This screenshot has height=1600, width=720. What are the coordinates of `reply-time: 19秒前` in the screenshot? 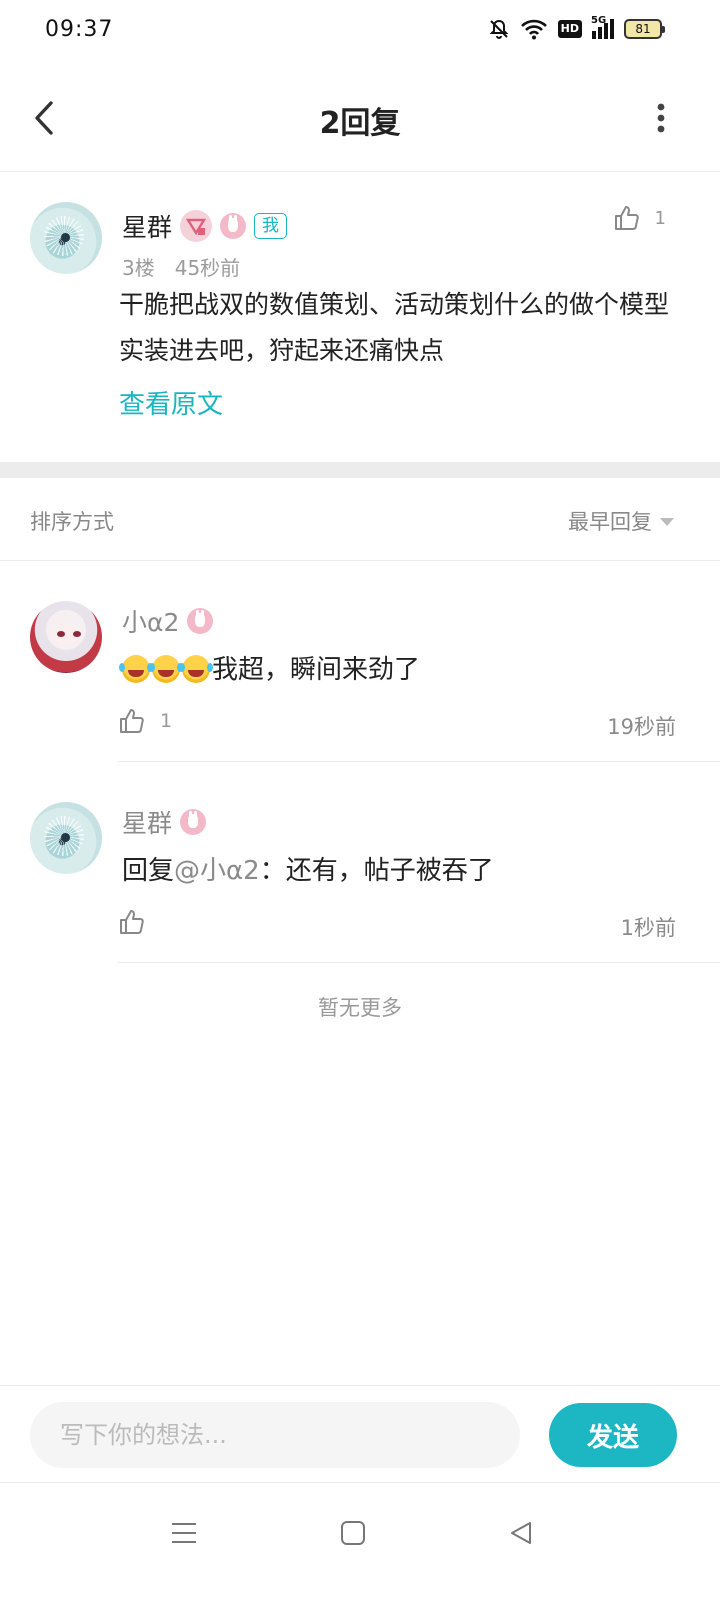 It's located at (641, 727).